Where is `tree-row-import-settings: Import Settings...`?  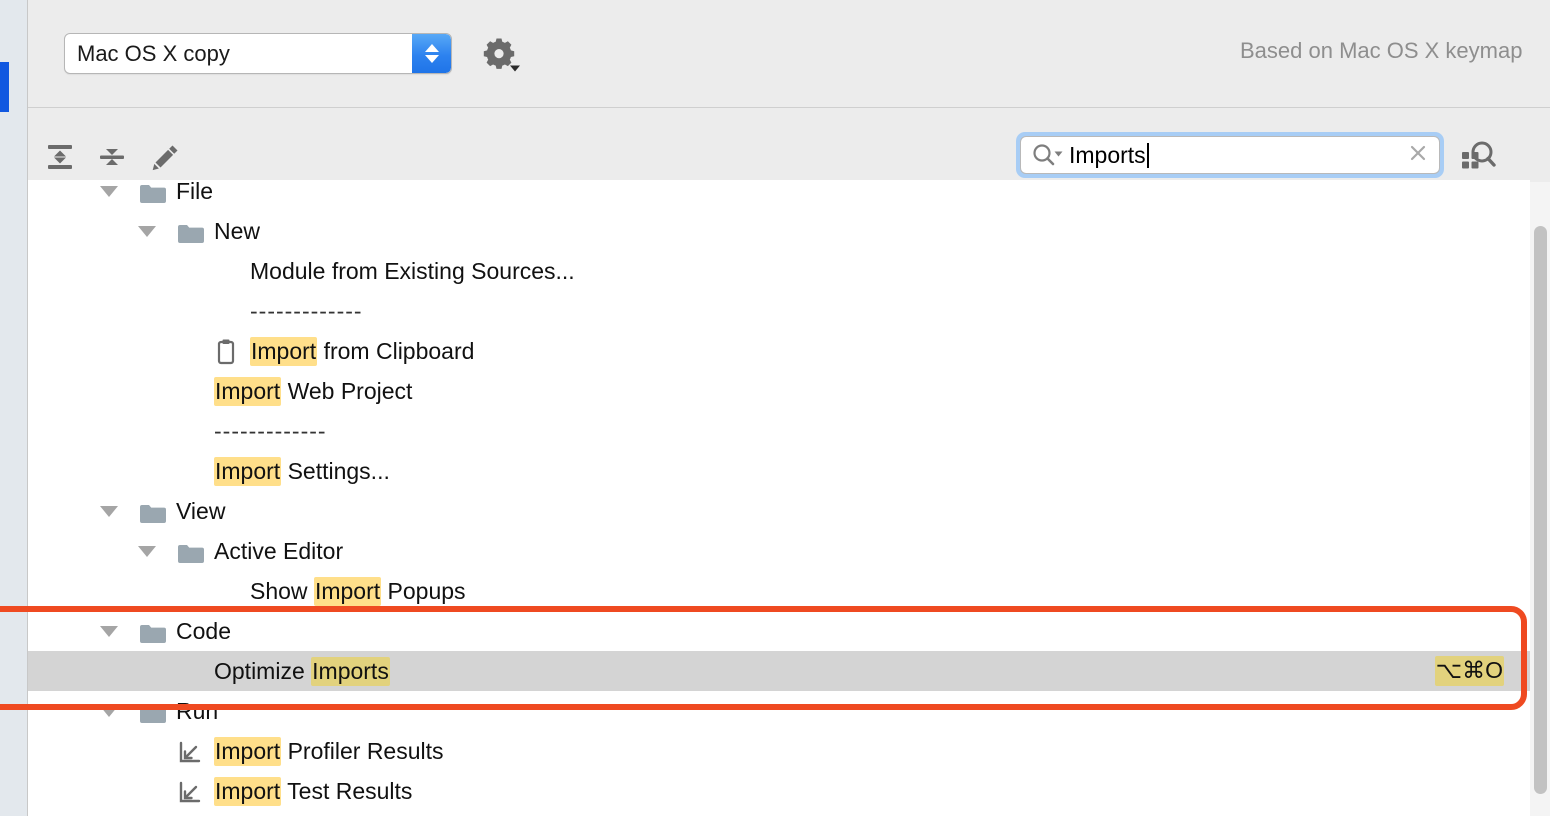 tree-row-import-settings: Import Settings... is located at coordinates (779, 471).